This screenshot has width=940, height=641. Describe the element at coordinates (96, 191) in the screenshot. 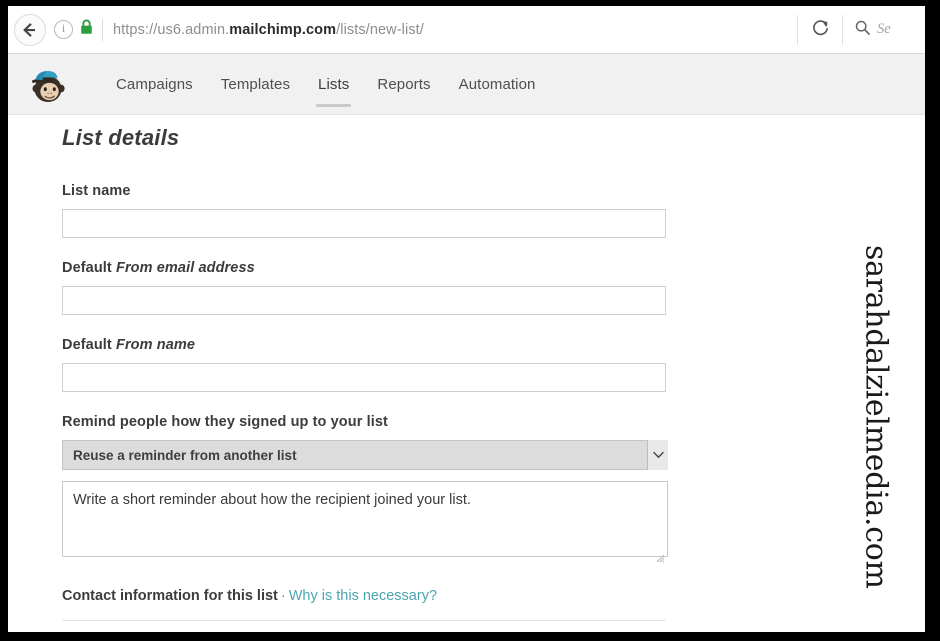

I see `label-text: List name` at that location.